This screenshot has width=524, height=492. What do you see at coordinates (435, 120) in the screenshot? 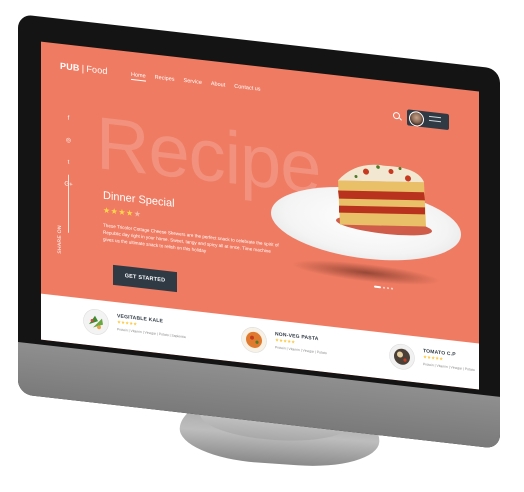
I see `user-info-lines` at bounding box center [435, 120].